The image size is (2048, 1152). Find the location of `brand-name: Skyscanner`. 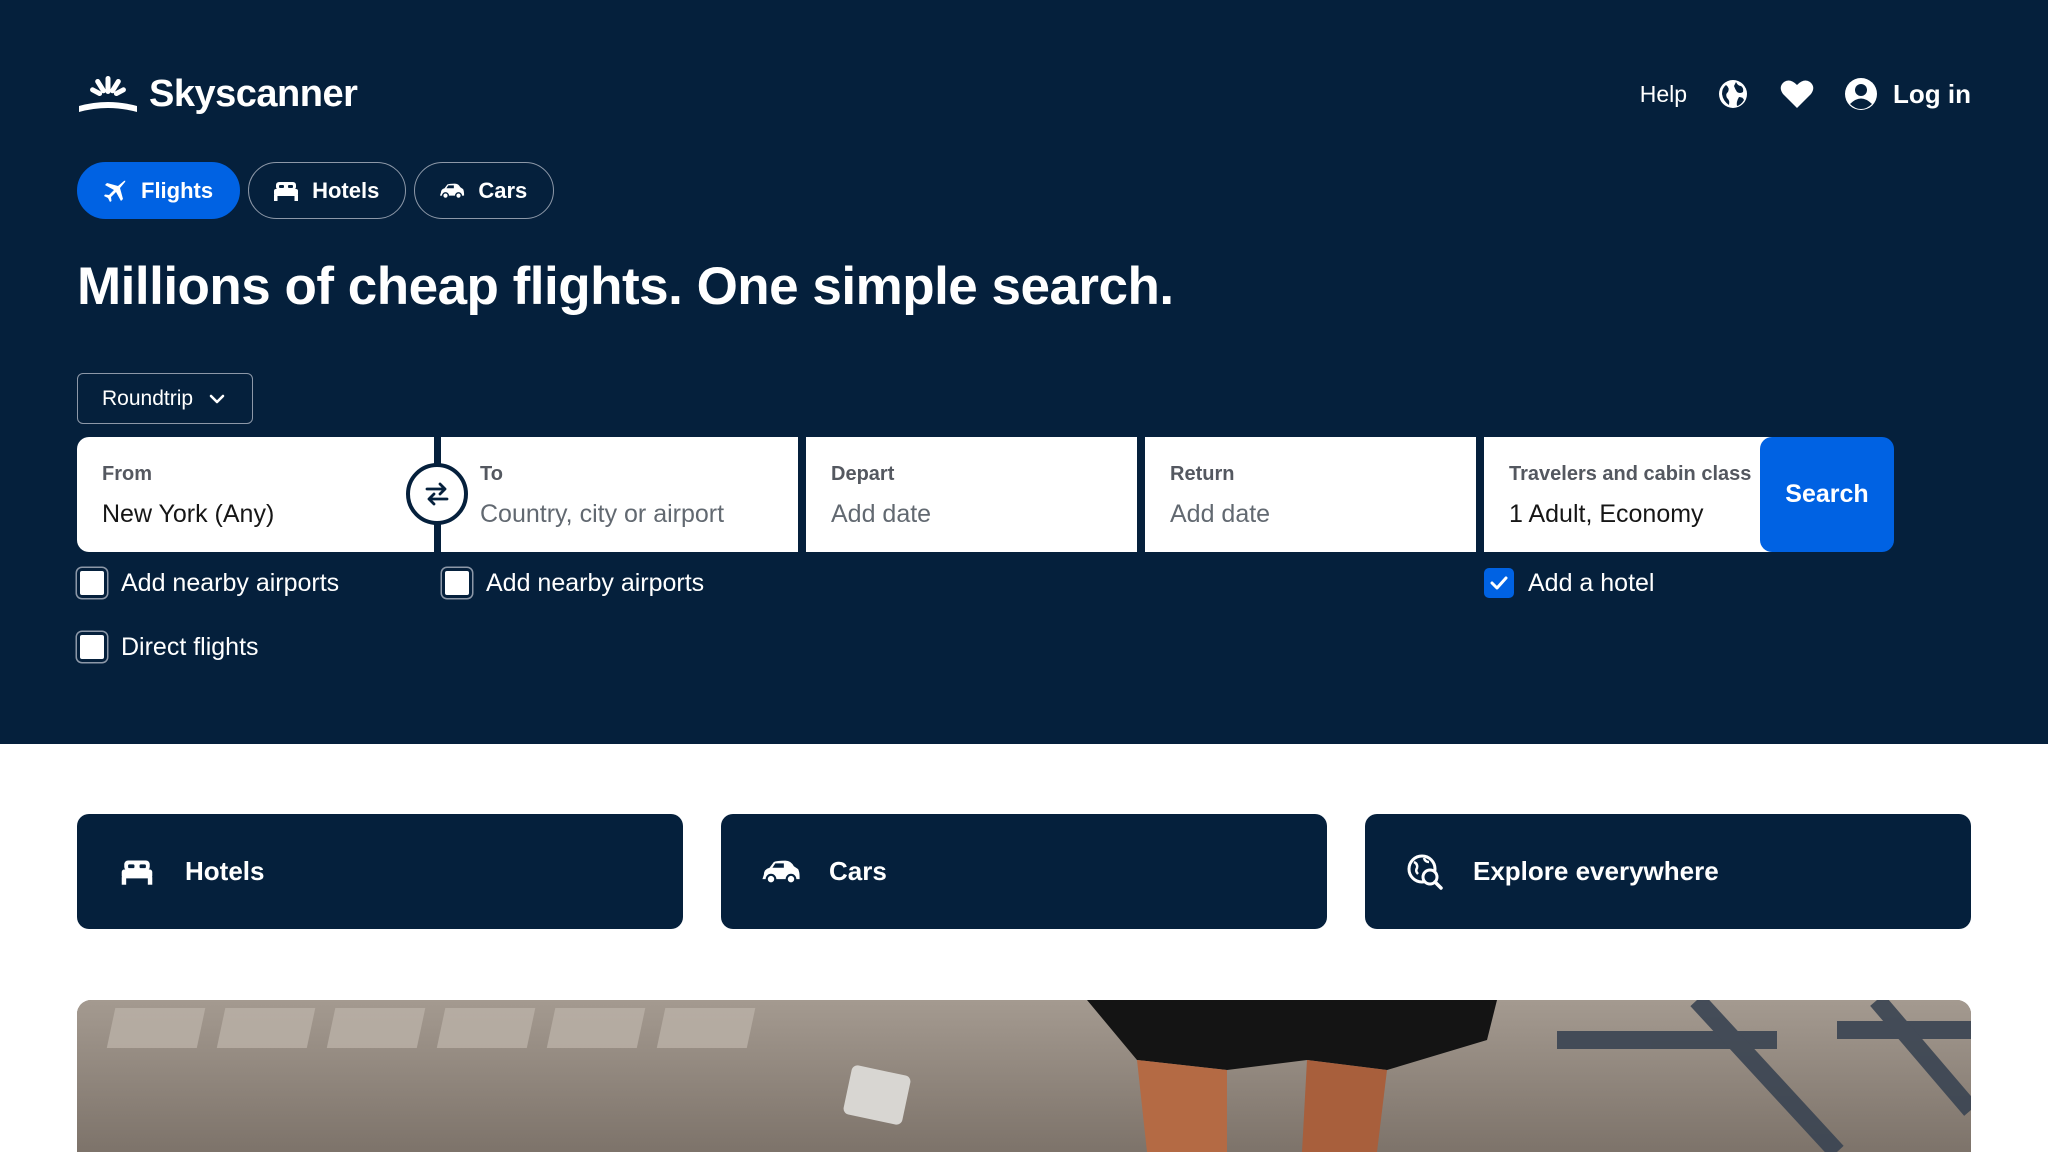

brand-name: Skyscanner is located at coordinates (253, 93).